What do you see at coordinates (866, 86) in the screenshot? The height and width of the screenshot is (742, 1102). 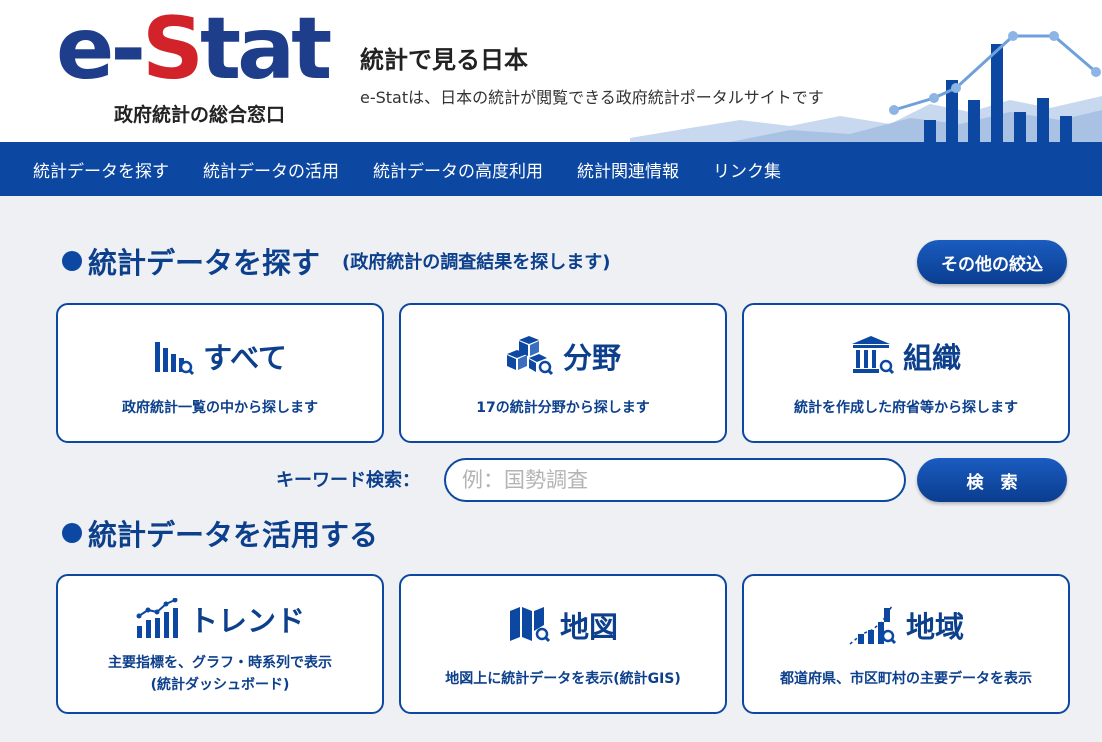 I see `header-chart-illustration` at bounding box center [866, 86].